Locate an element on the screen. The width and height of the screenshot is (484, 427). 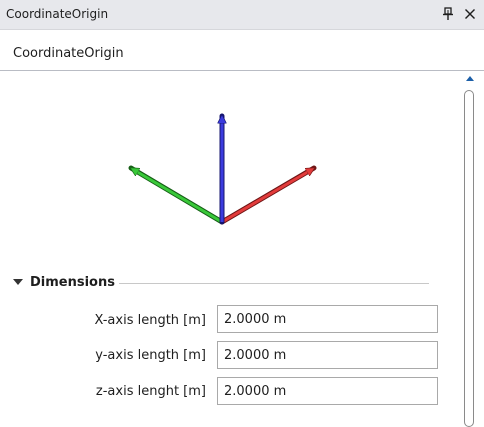
x-axis-length-label: X-axis length [m] is located at coordinates (150, 320).